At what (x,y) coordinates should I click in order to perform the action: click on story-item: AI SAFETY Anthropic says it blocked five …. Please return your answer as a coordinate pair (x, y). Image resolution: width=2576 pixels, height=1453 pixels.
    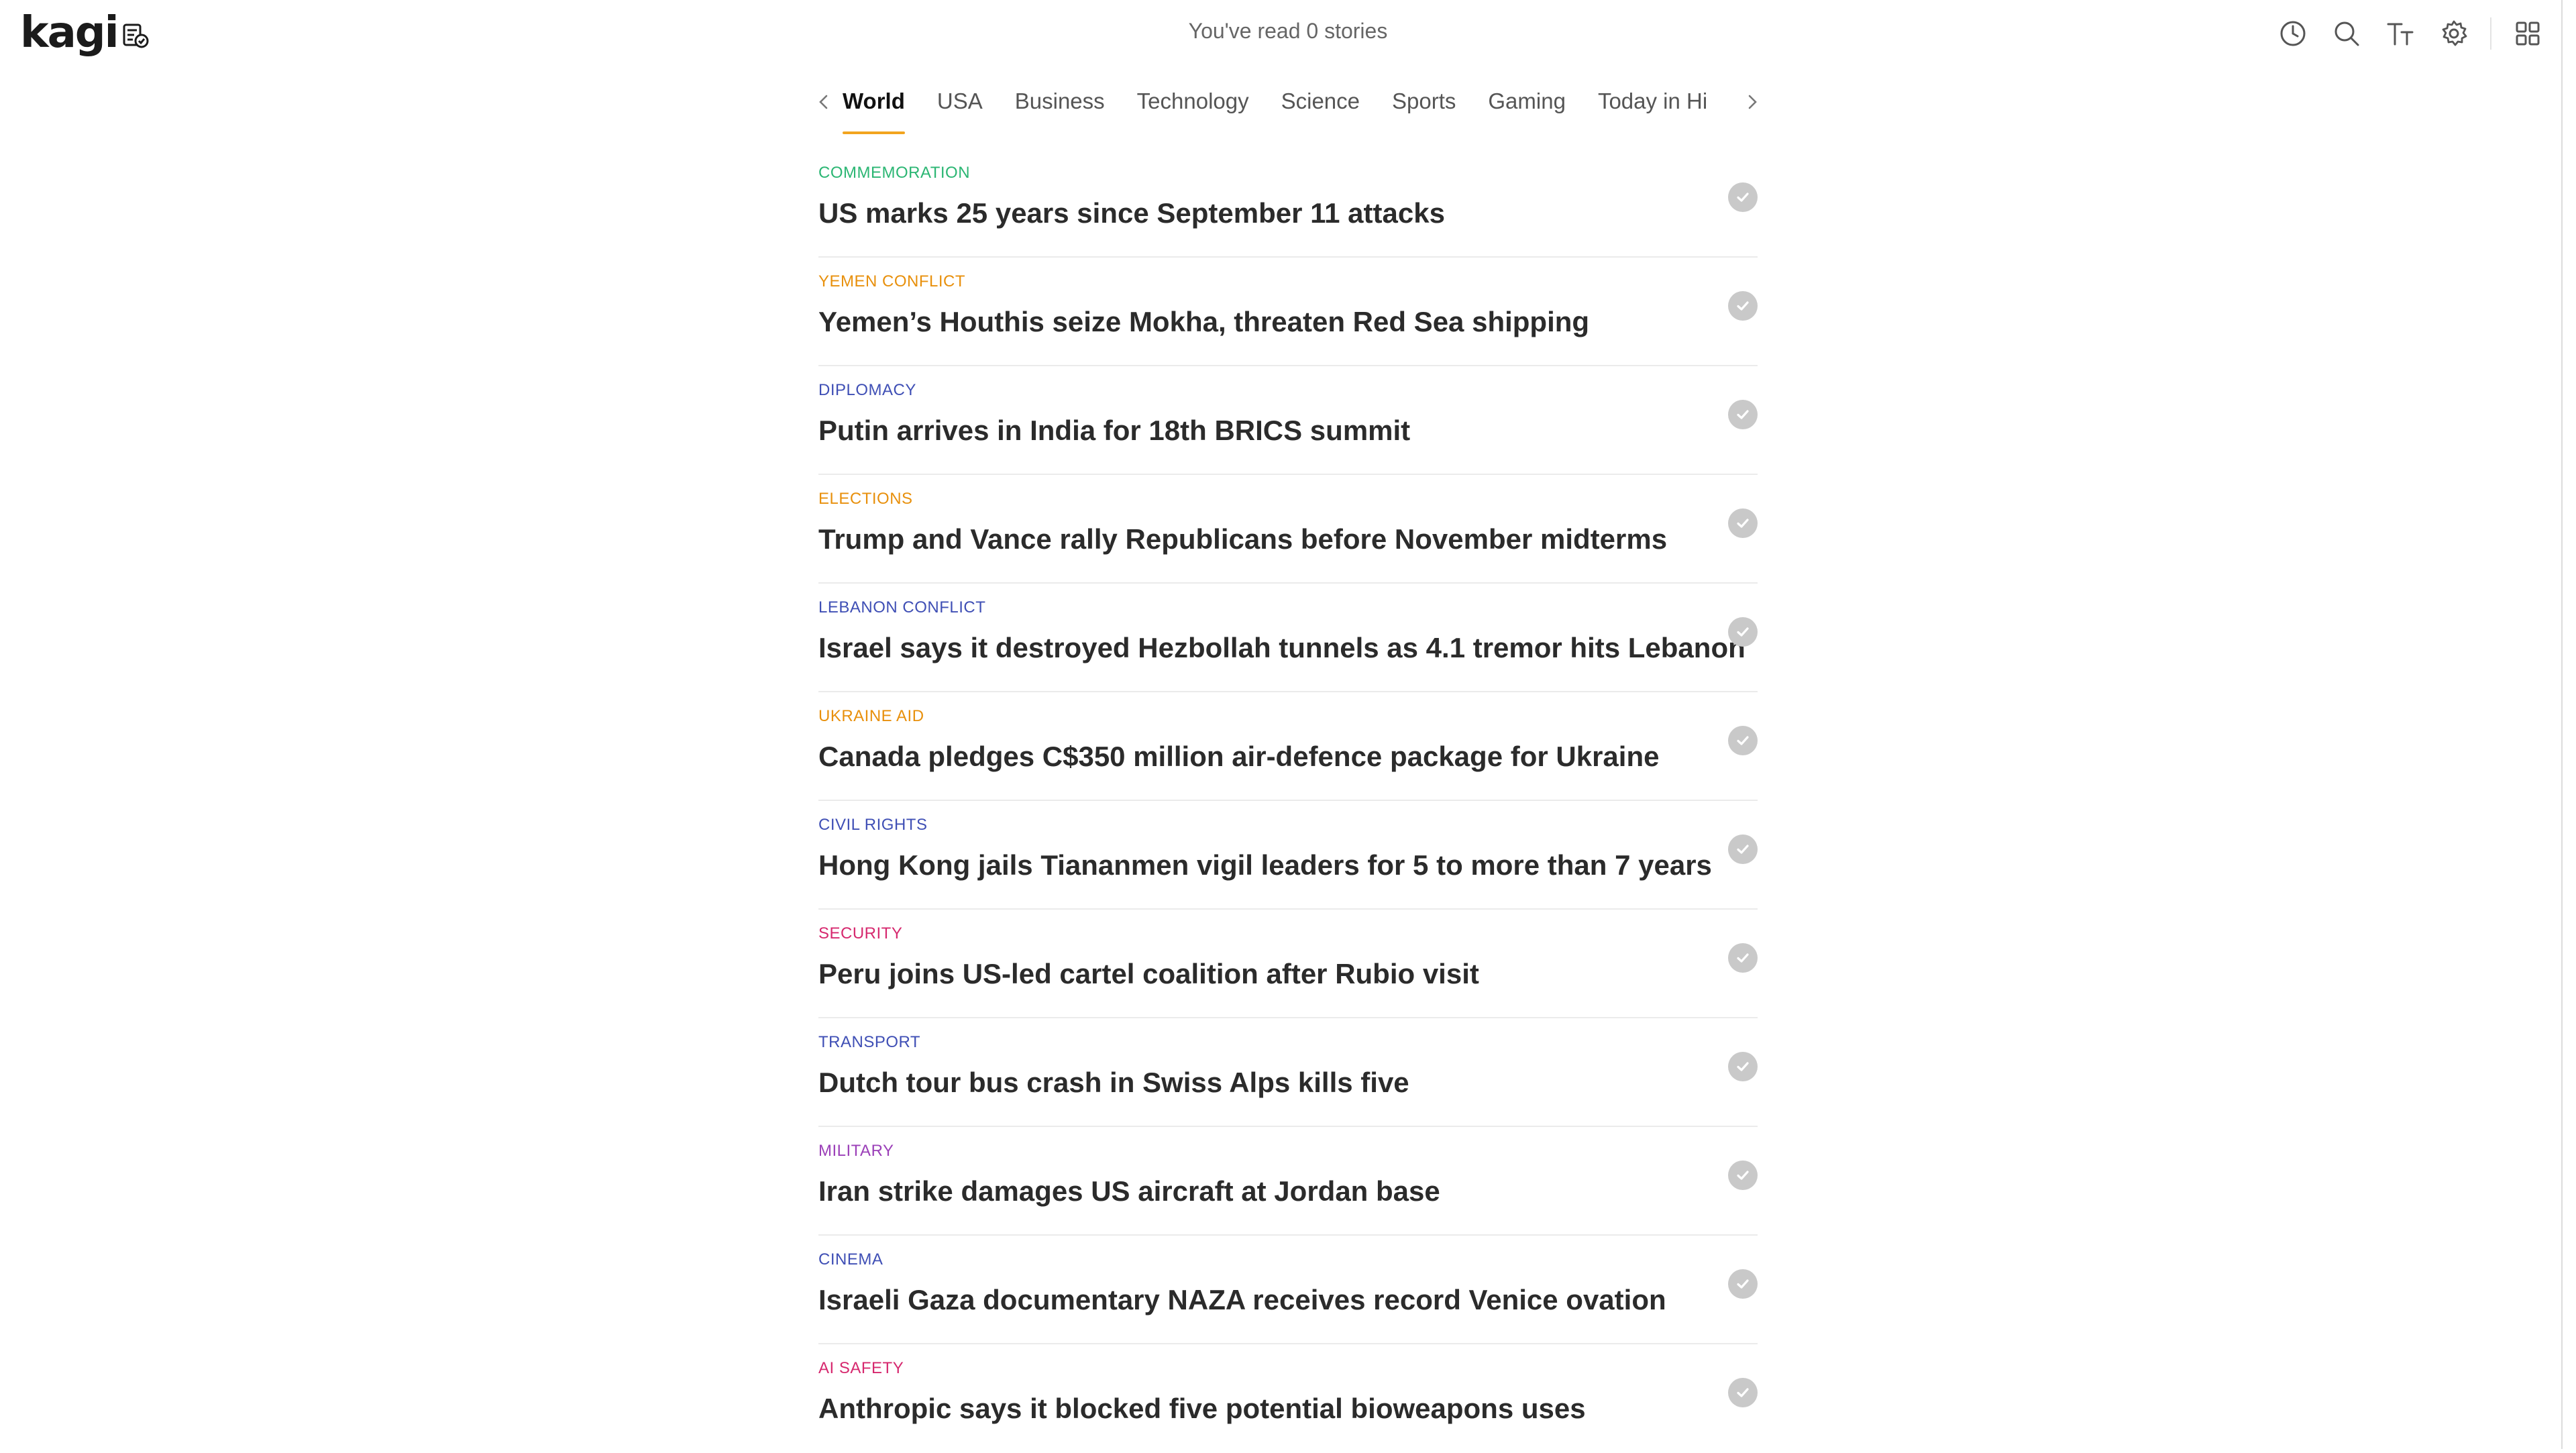
    Looking at the image, I should click on (1288, 1398).